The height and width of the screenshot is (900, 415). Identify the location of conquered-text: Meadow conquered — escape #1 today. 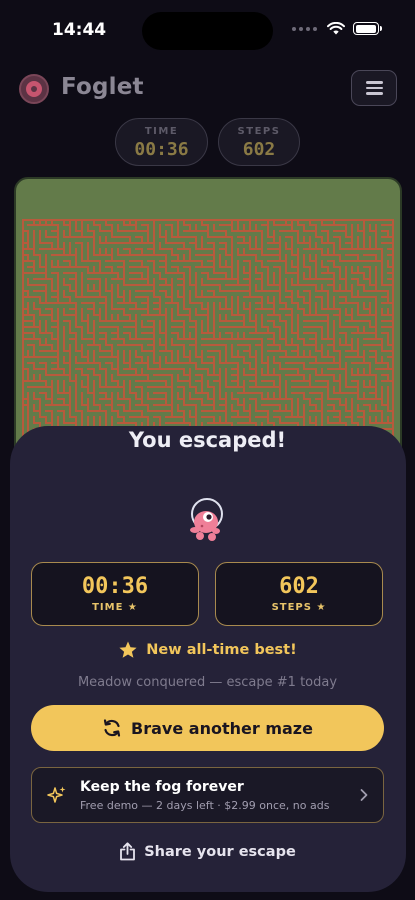
(207, 682).